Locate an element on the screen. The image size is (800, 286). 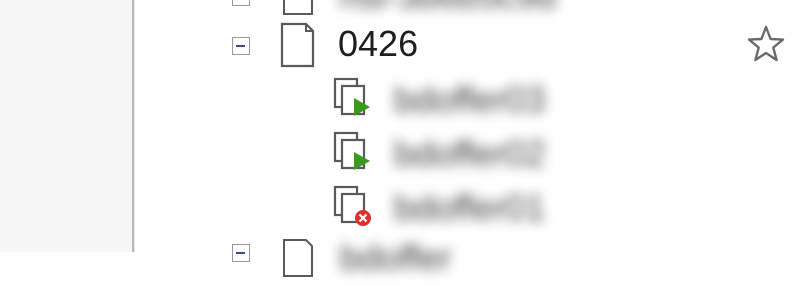
tree-item-0426: 0426 is located at coordinates (468, 45).